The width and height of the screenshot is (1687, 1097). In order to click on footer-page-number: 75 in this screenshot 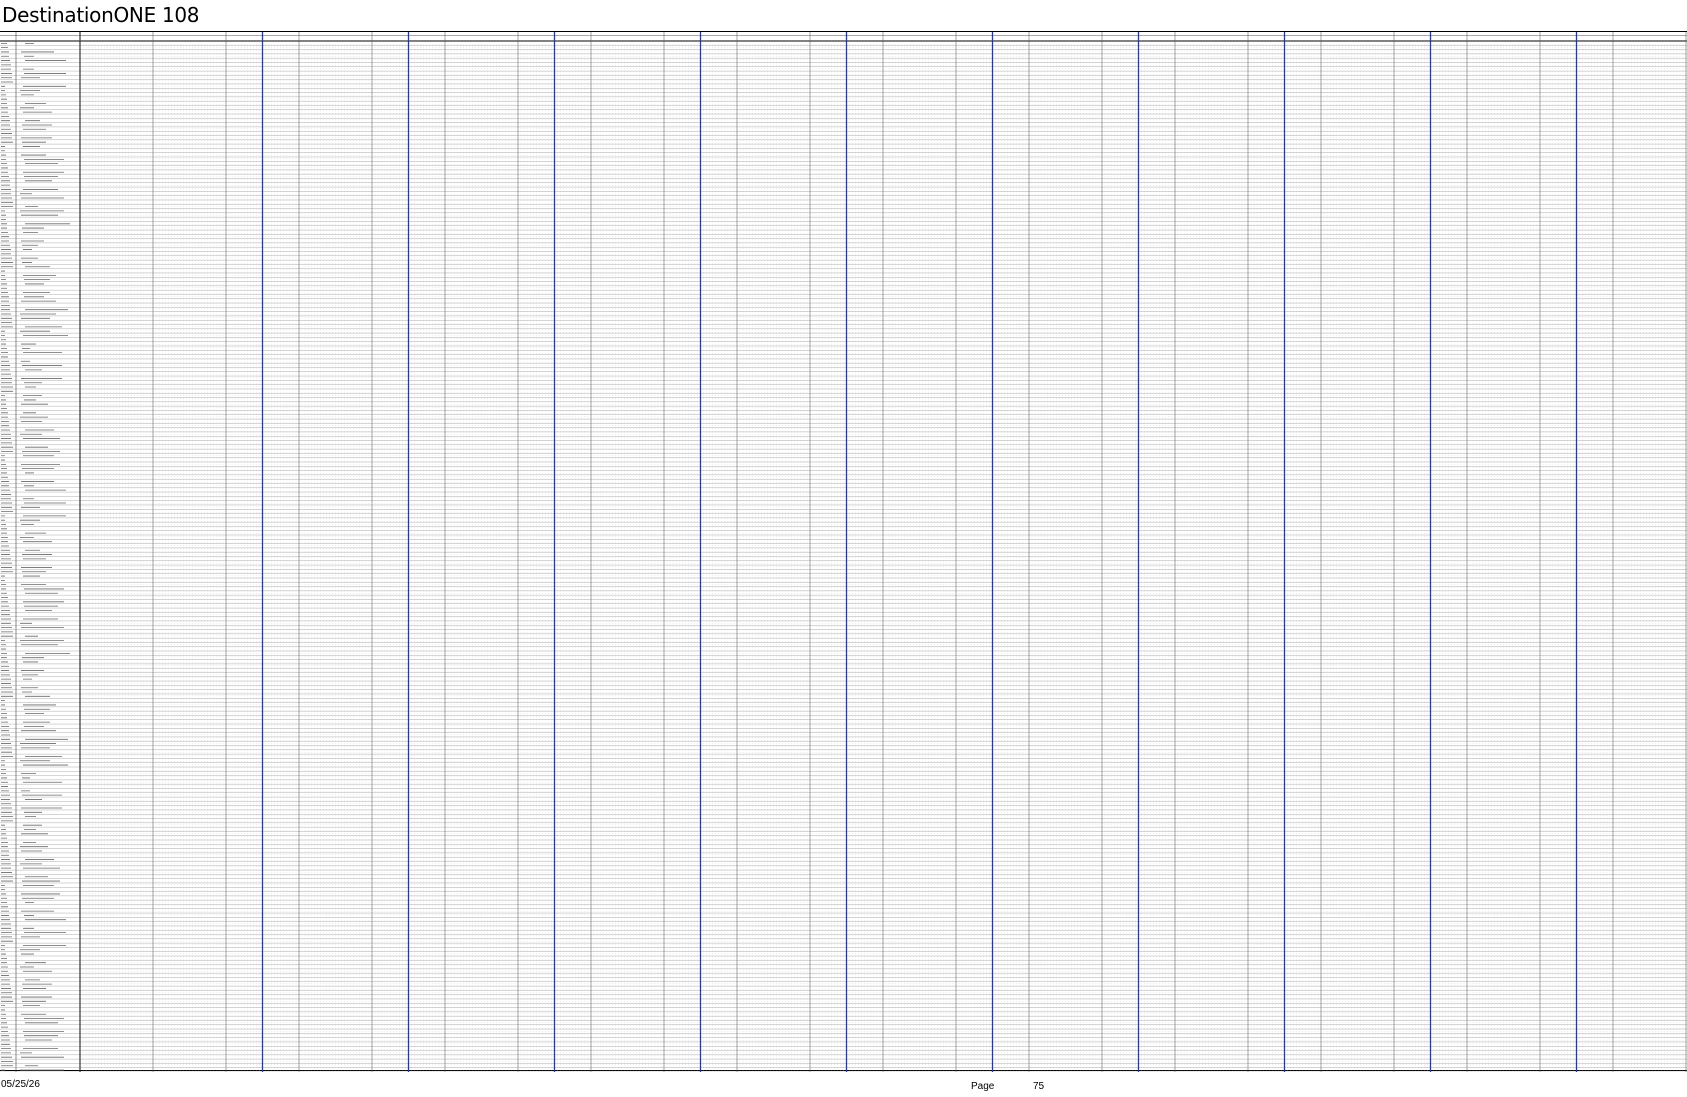, I will do `click(1039, 1086)`.